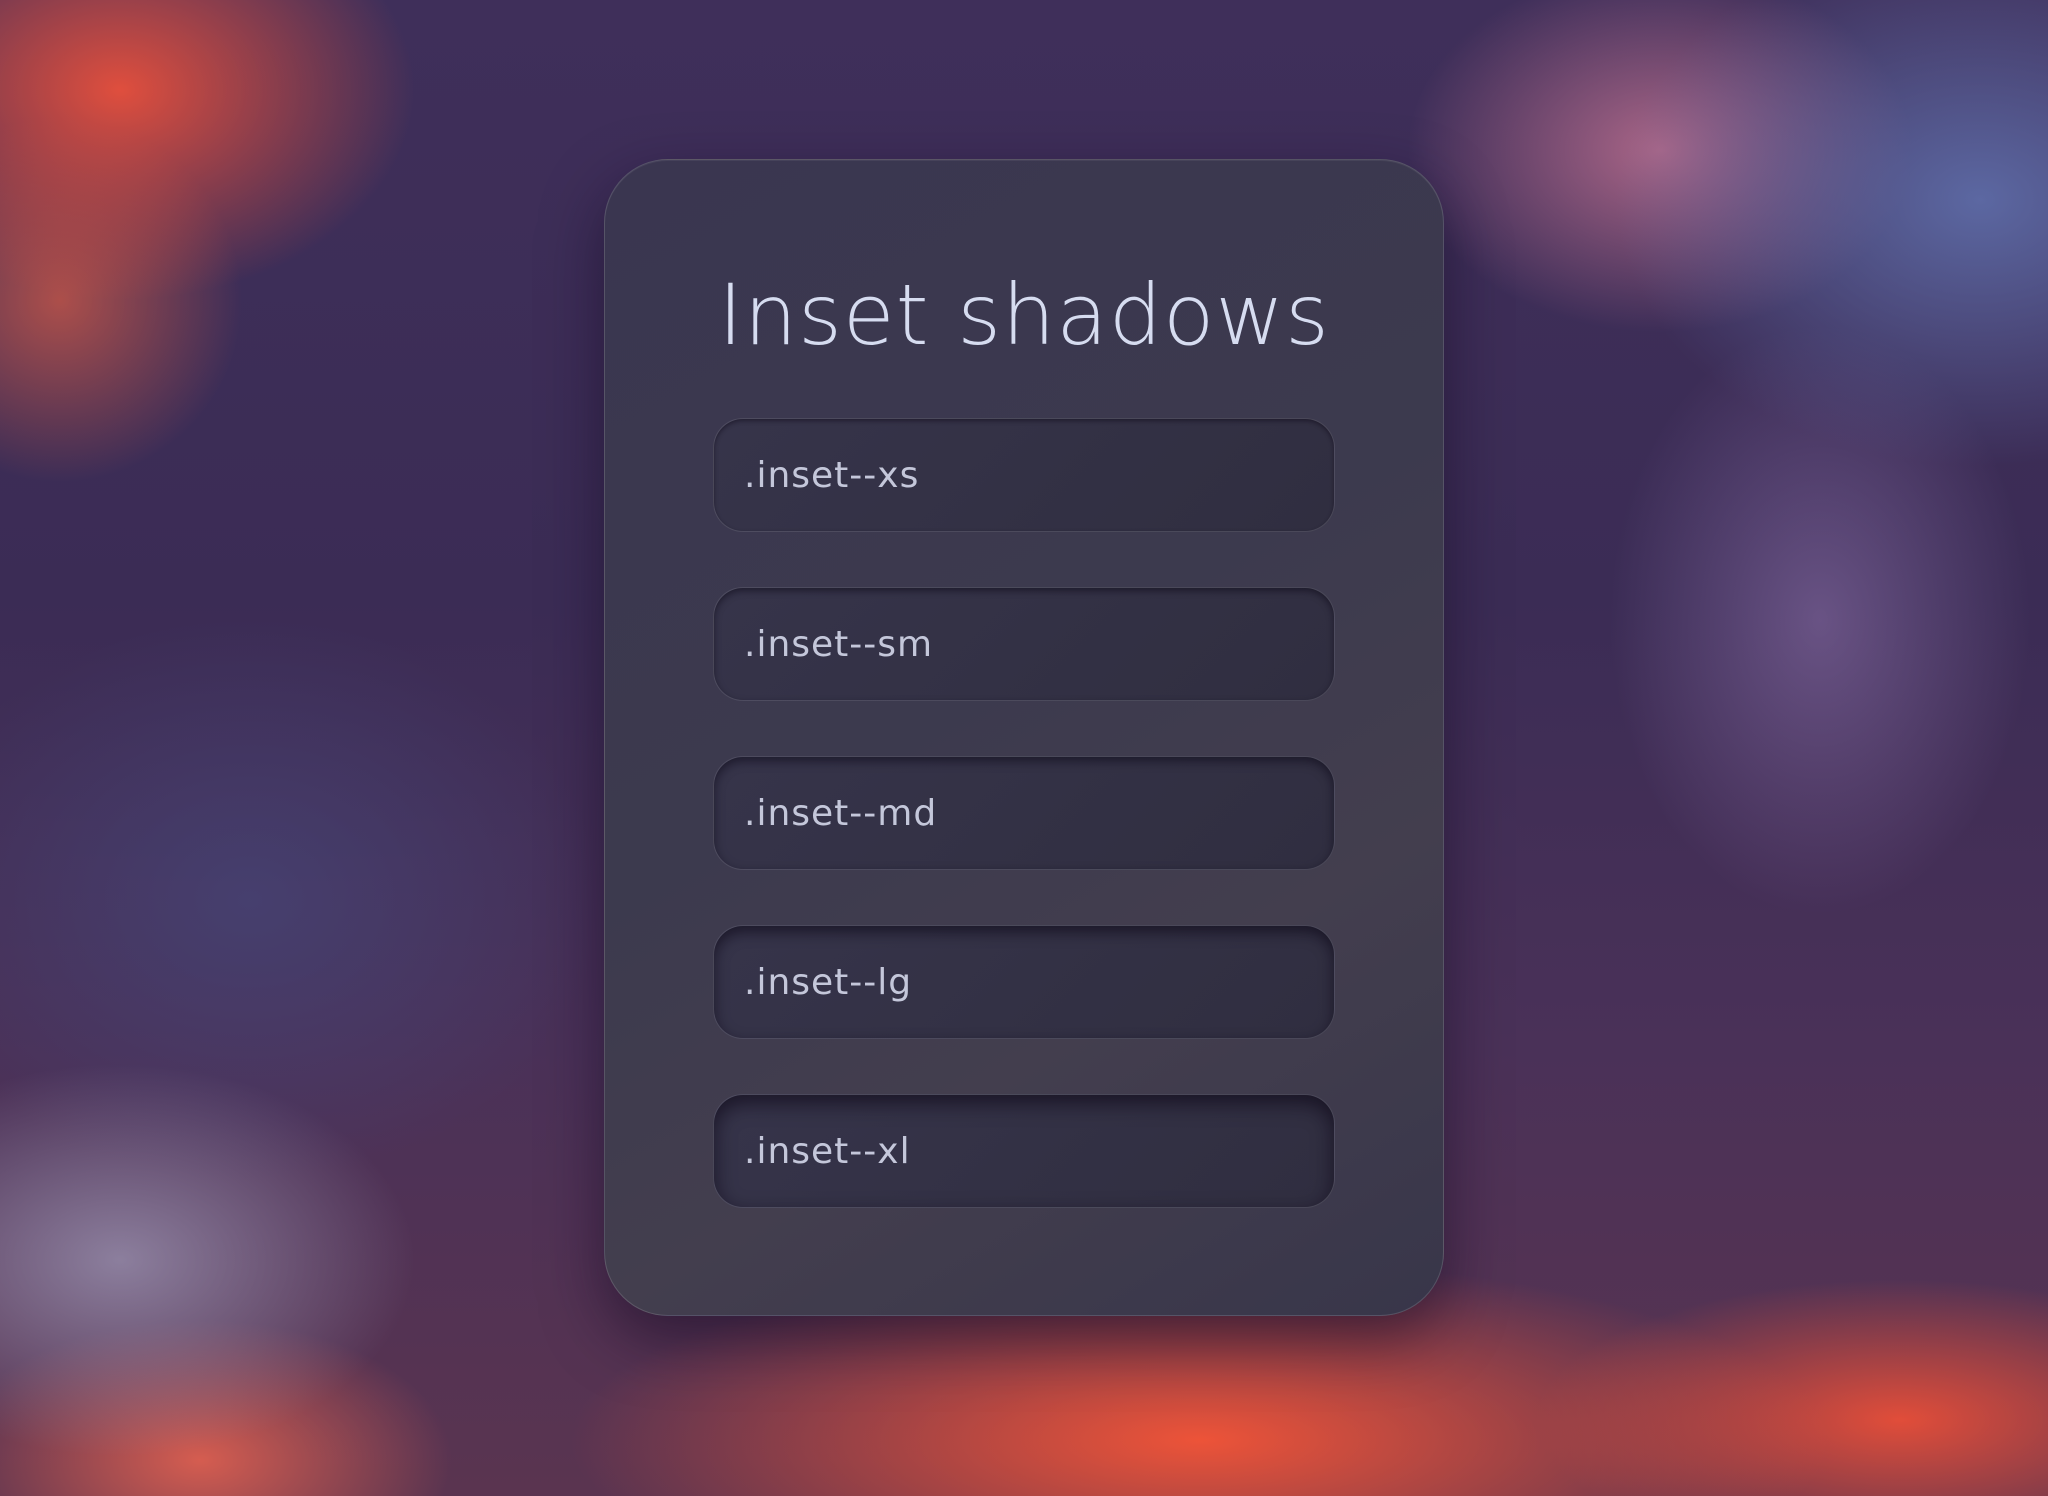  I want to click on inset-lg-label: .inset--lg, so click(828, 982).